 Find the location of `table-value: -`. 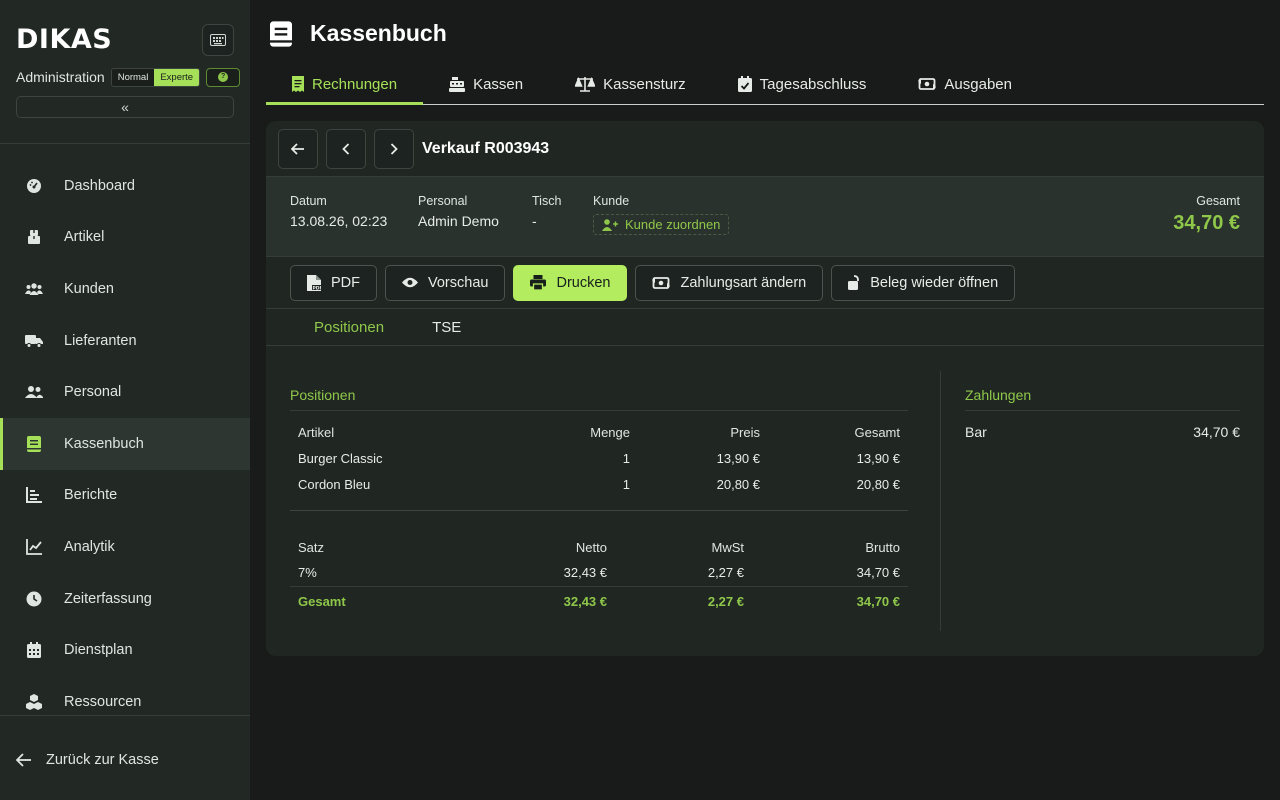

table-value: - is located at coordinates (534, 221).